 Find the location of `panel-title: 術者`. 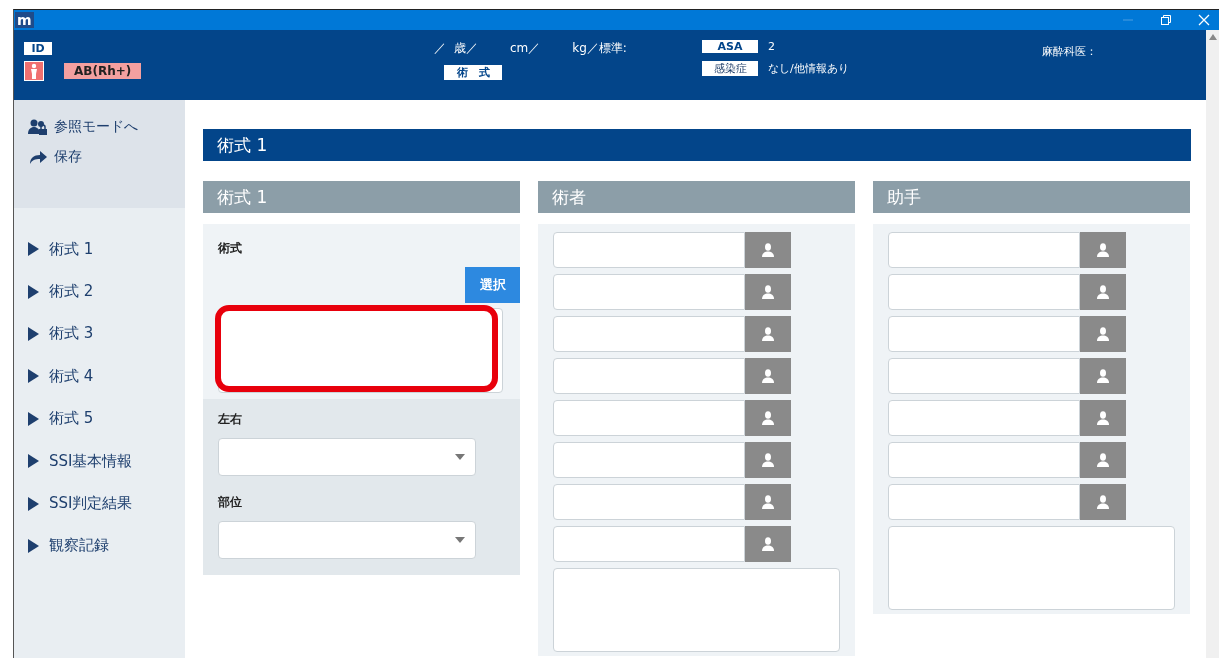

panel-title: 術者 is located at coordinates (696, 197).